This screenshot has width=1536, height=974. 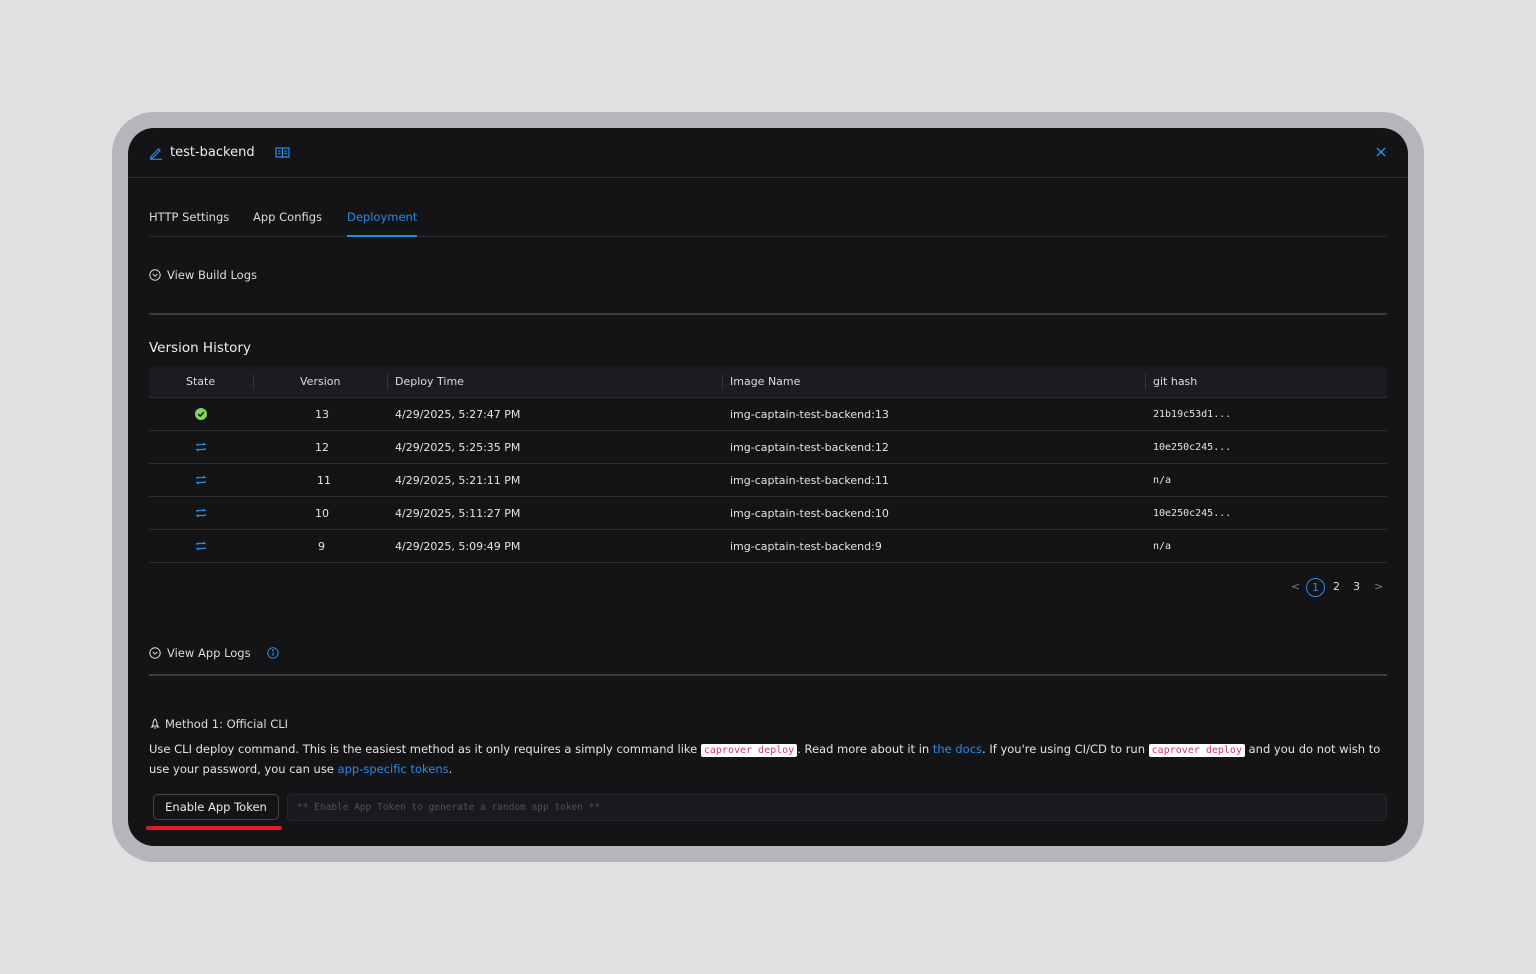 What do you see at coordinates (382, 236) in the screenshot?
I see `active-tab-indicator` at bounding box center [382, 236].